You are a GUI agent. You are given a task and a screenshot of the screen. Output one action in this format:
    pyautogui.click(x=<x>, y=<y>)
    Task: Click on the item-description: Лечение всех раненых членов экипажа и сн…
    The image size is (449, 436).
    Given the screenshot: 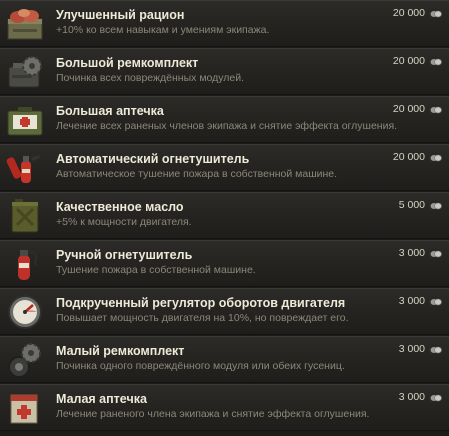 What is the action you would take?
    pyautogui.click(x=227, y=126)
    